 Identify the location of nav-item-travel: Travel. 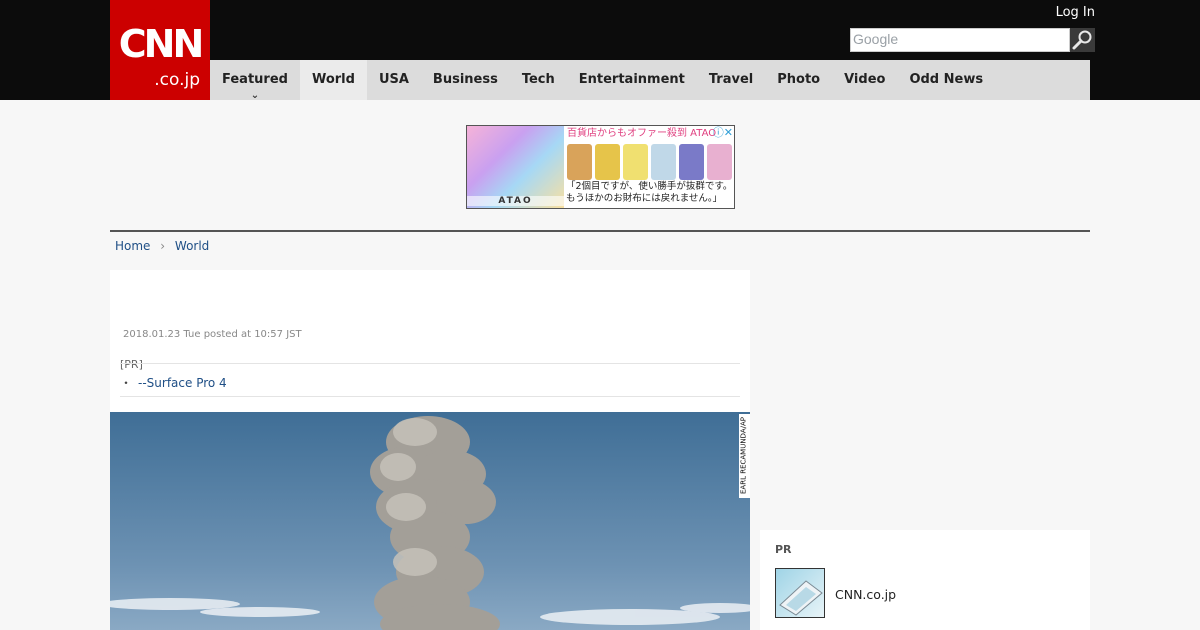
(731, 80).